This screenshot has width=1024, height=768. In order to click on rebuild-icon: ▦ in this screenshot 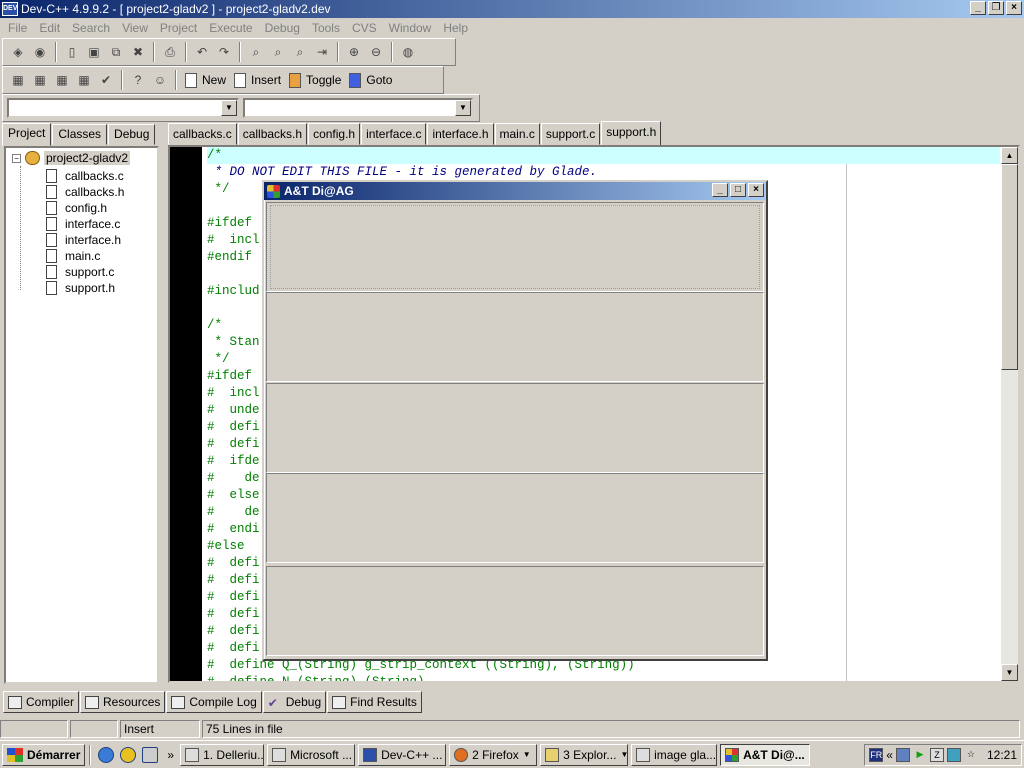, I will do `click(84, 80)`.